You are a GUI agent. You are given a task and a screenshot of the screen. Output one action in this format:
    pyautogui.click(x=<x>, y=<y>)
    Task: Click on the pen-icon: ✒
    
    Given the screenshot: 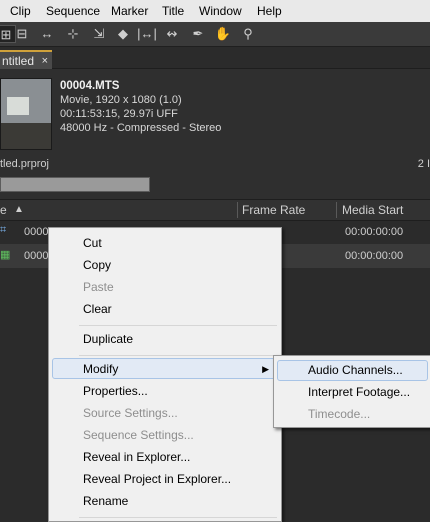 What is the action you would take?
    pyautogui.click(x=198, y=34)
    